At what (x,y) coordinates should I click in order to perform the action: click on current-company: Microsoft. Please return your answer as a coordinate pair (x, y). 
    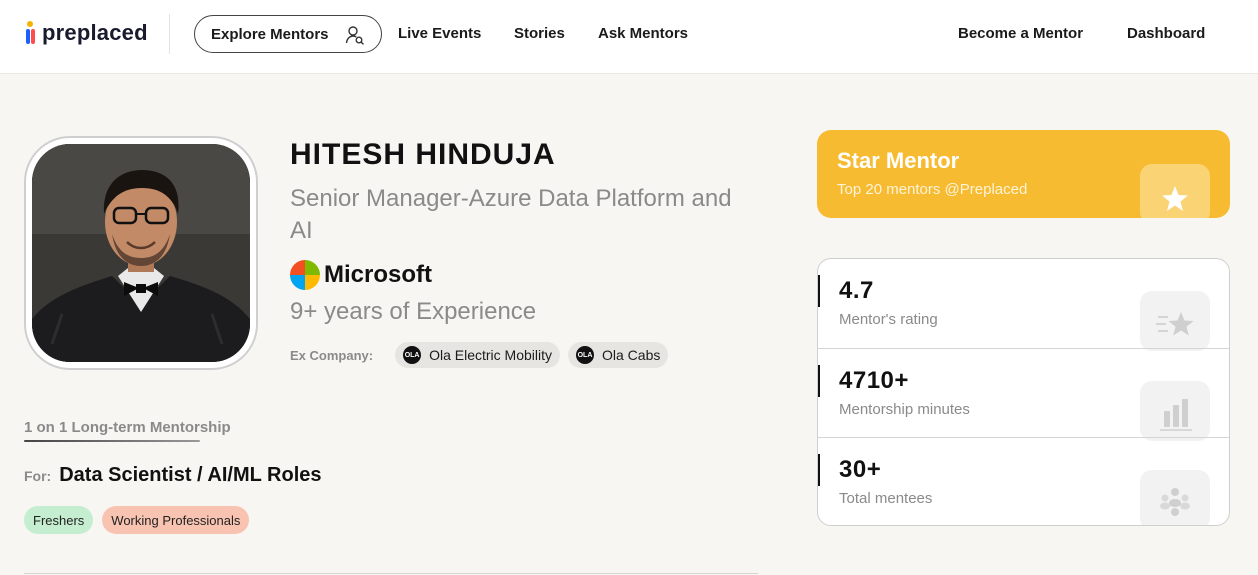
    Looking at the image, I should click on (361, 275).